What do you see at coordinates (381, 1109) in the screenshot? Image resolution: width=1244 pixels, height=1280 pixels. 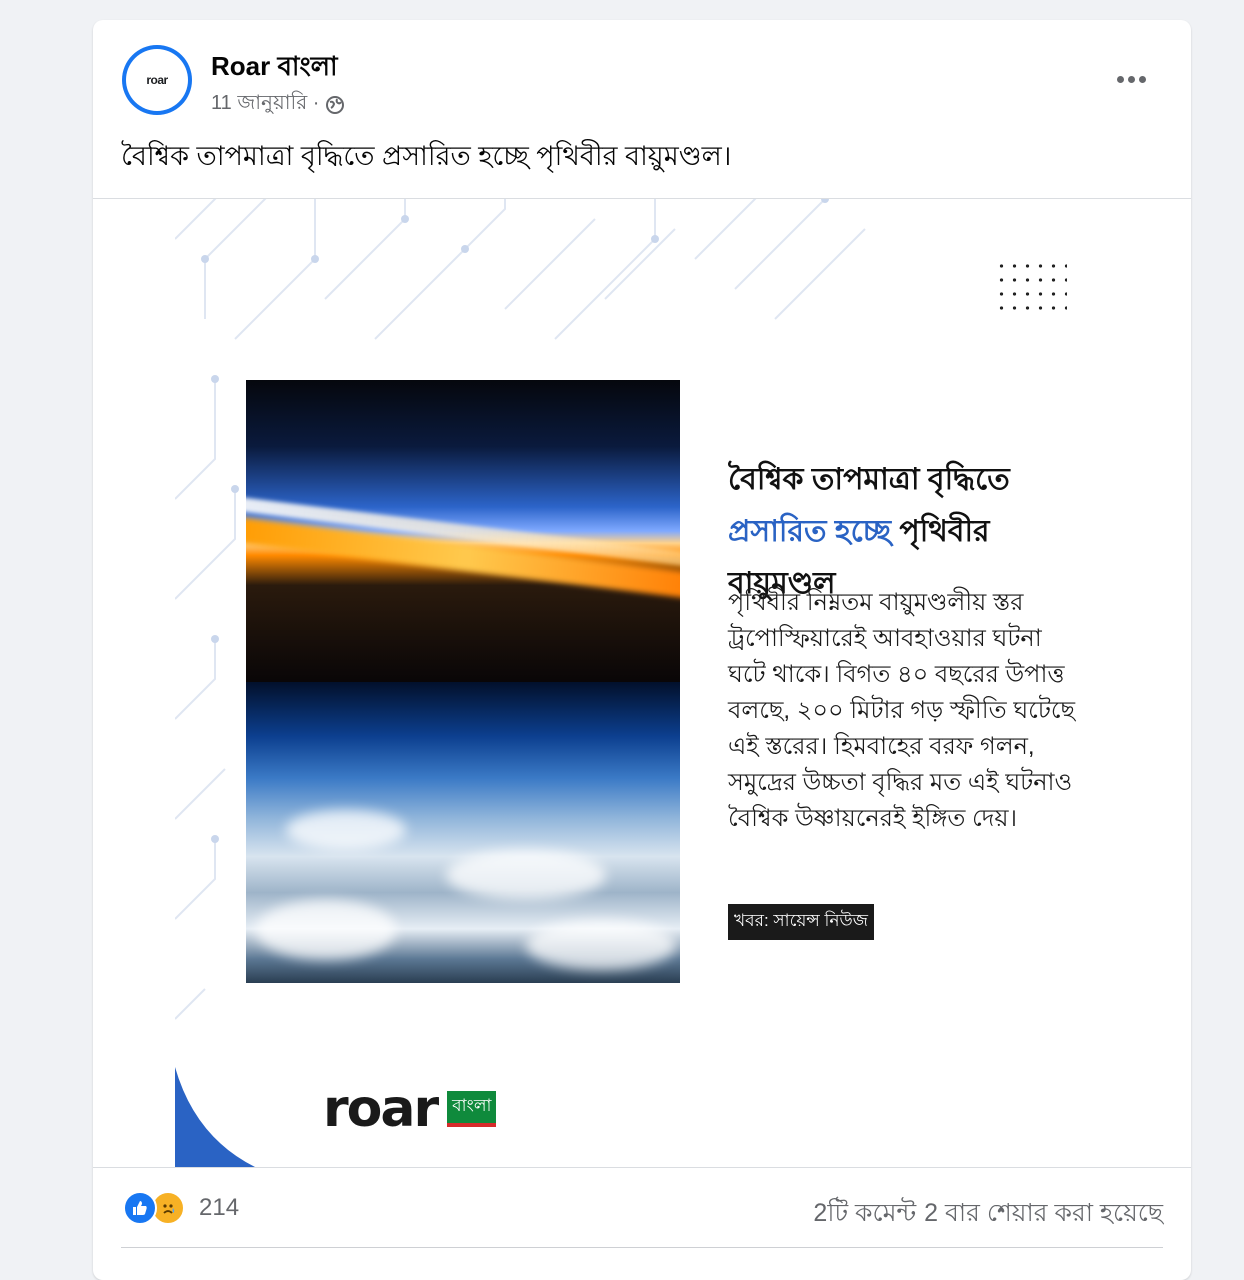 I see `logo-word: roar` at bounding box center [381, 1109].